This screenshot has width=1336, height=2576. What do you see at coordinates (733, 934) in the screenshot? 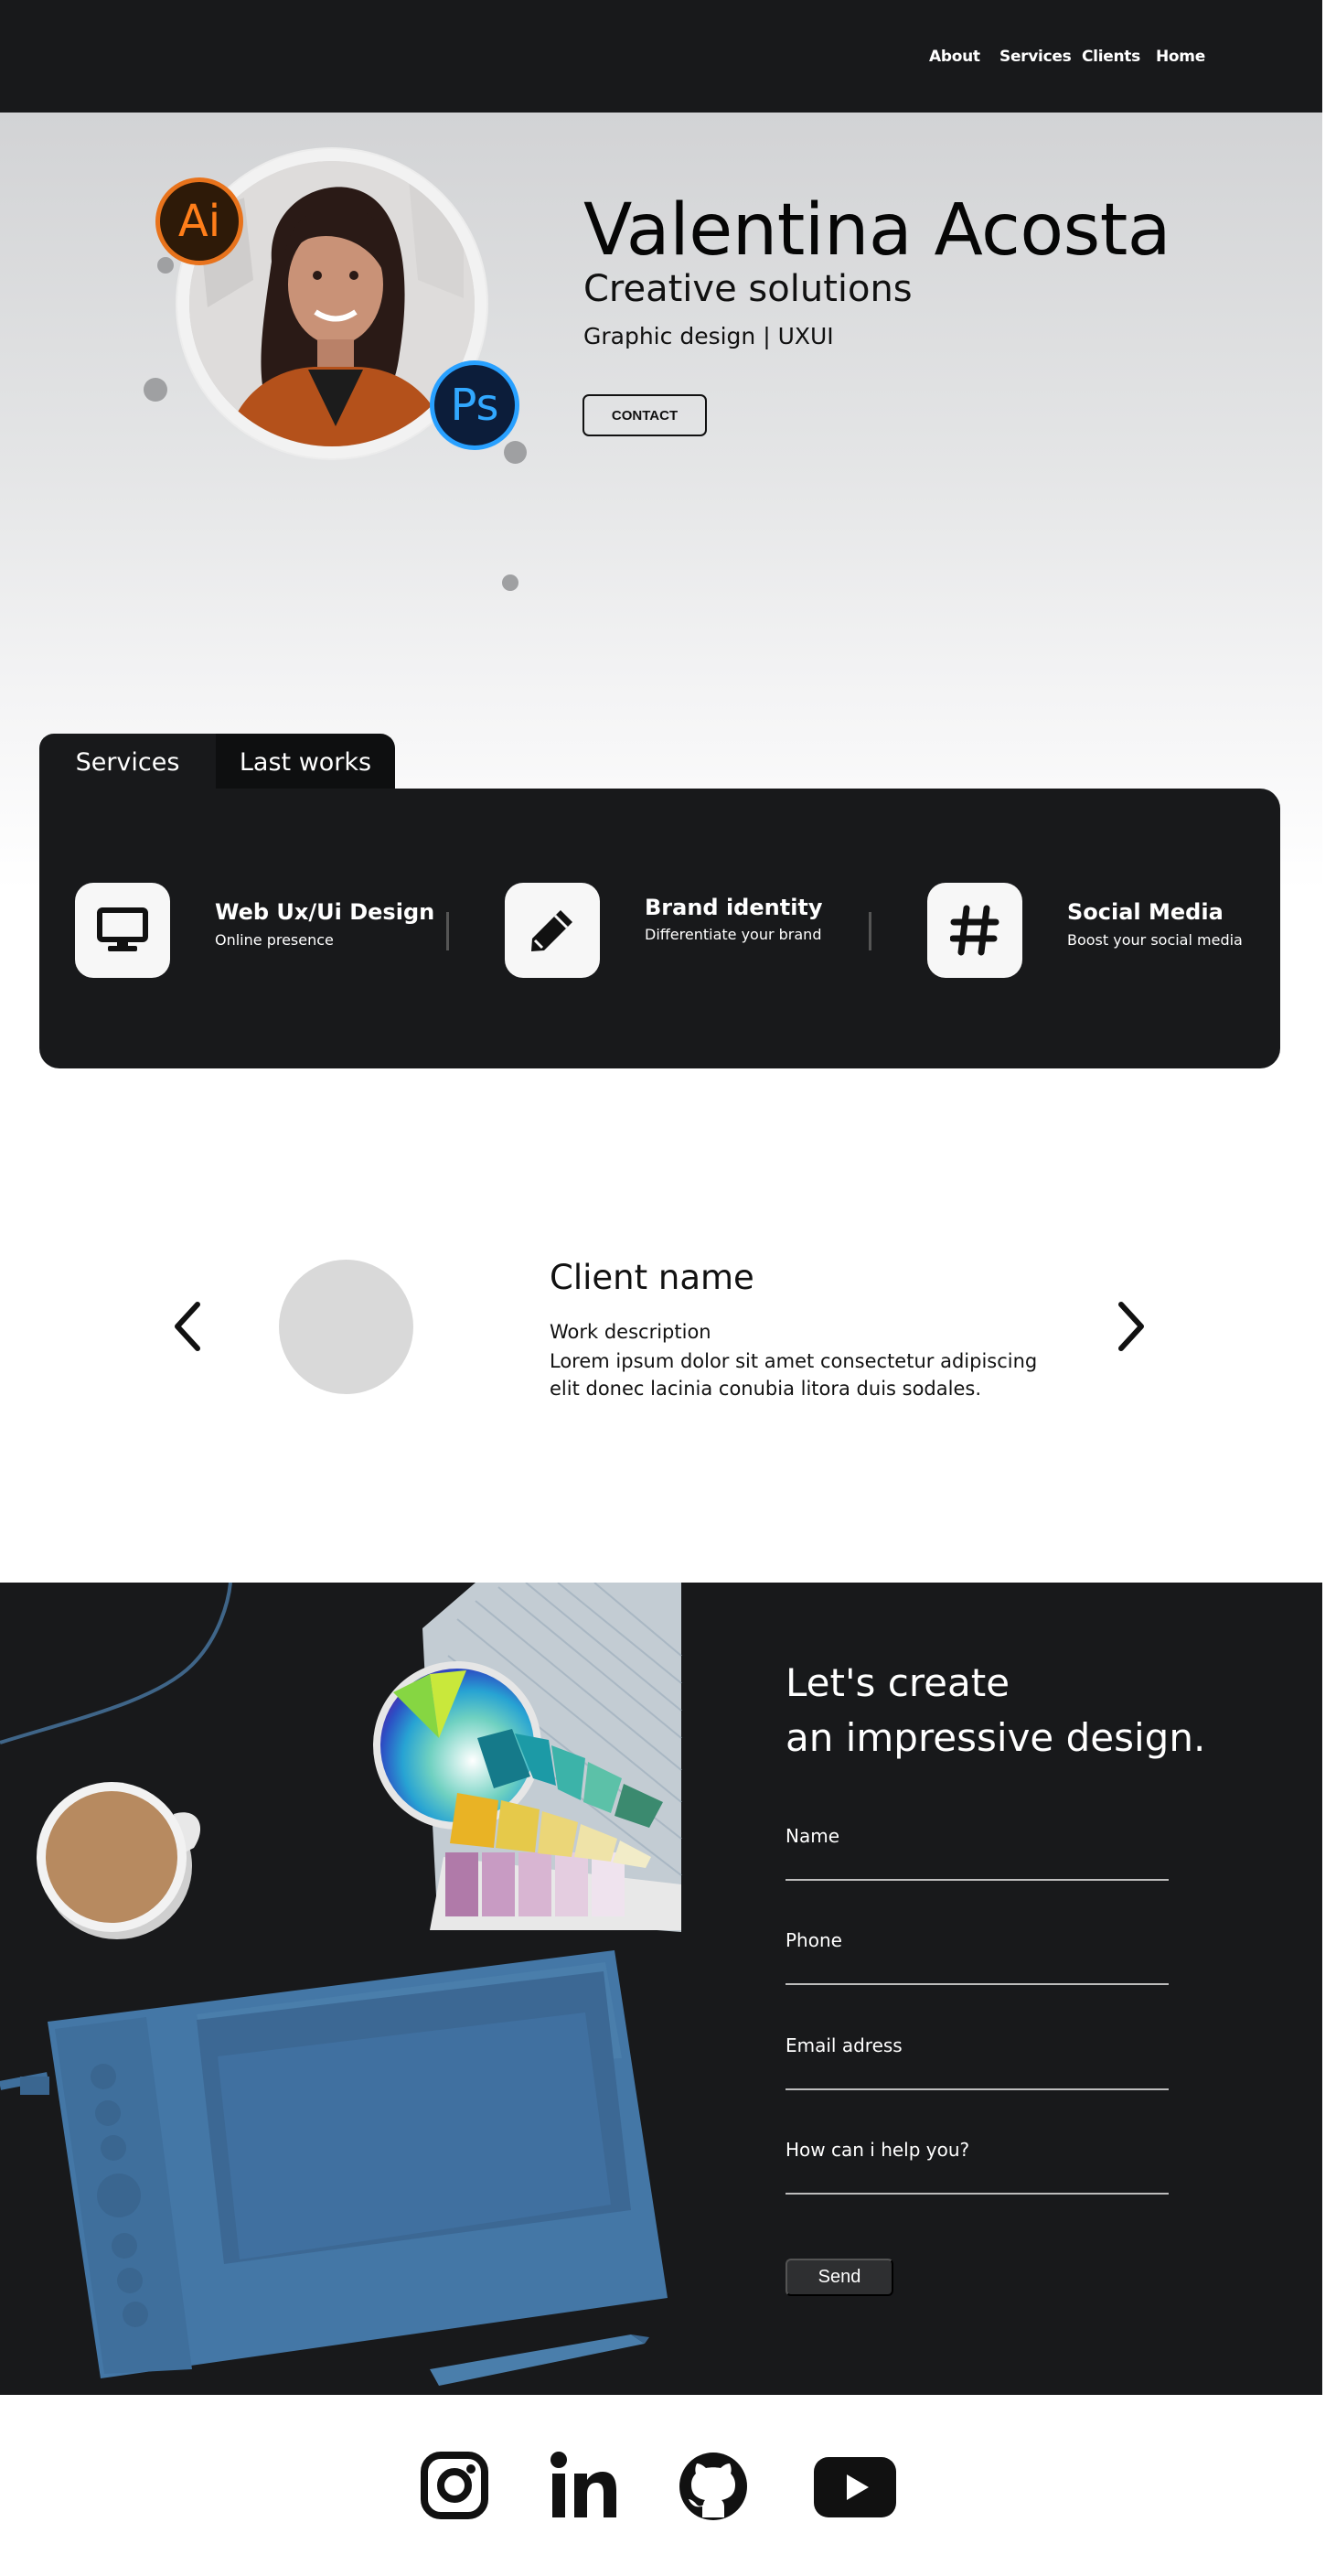
I see `service-desc: Differentiate your brand` at bounding box center [733, 934].